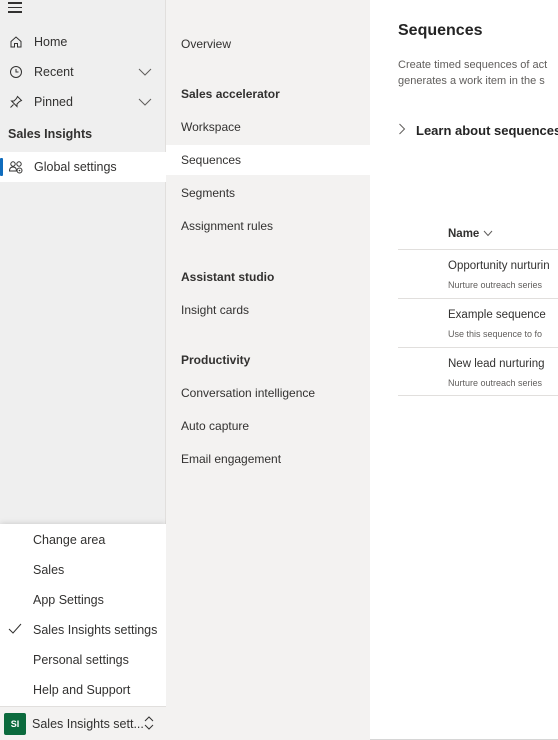  I want to click on nav-item-global-settings: Global settings, so click(83, 167).